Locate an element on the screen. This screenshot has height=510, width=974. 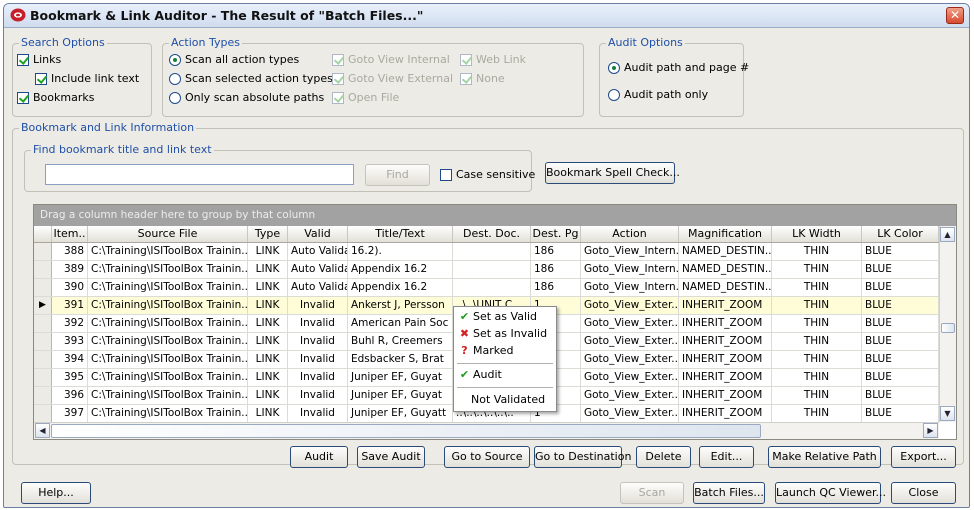
cell-title: Juniper EF, Guyatt is located at coordinates (400, 413).